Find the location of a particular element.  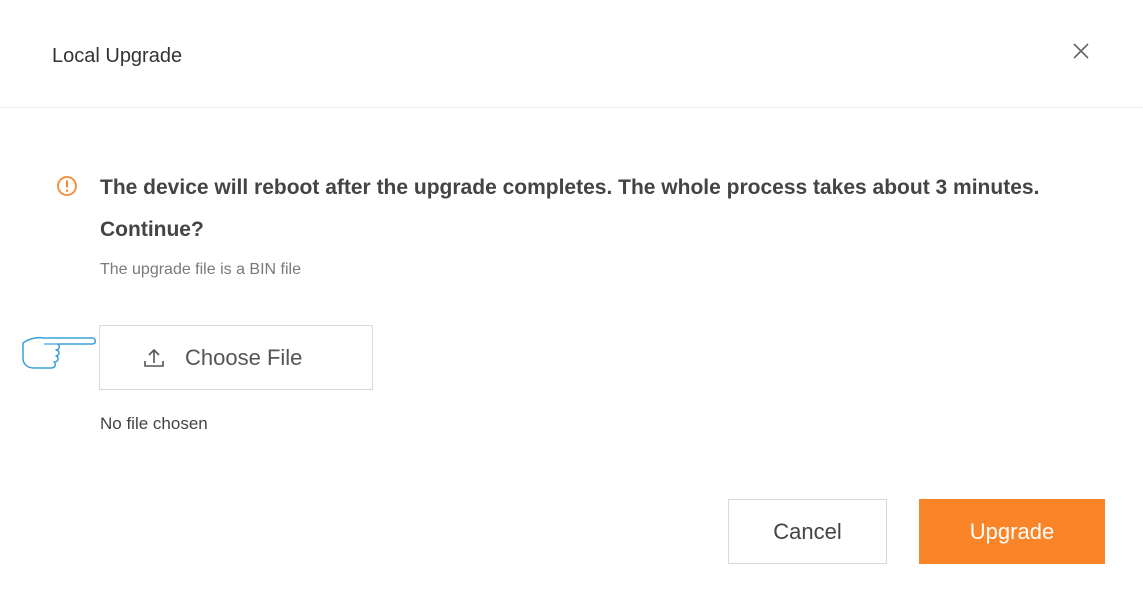

cancel-button: Cancel is located at coordinates (807, 531).